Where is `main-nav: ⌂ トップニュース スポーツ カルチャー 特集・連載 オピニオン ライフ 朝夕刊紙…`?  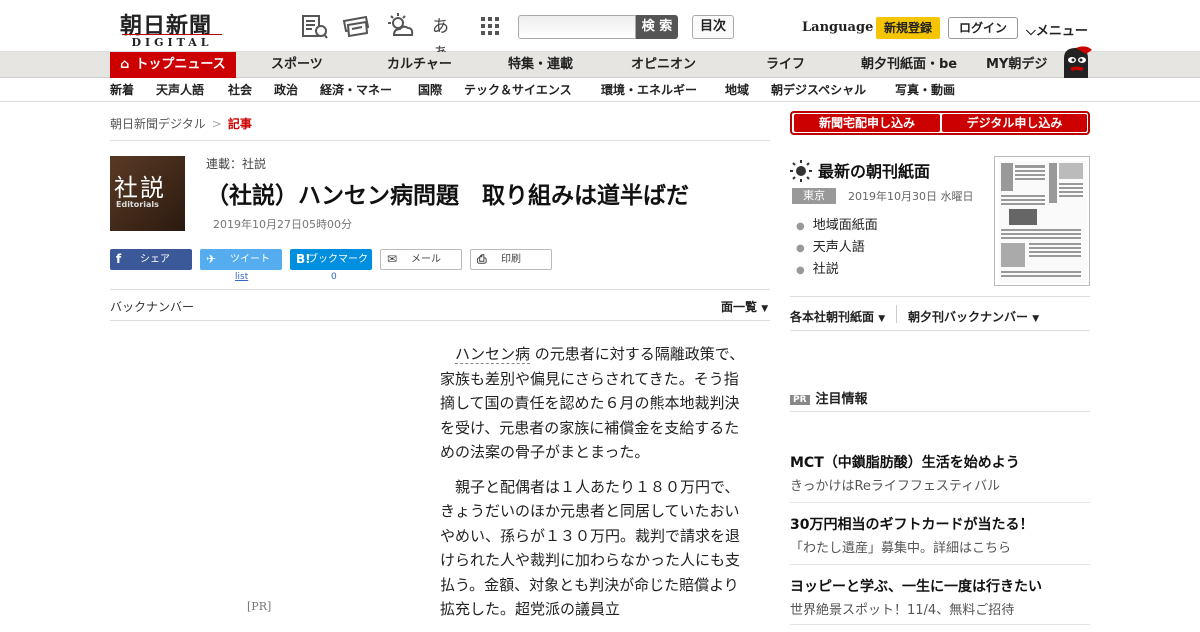
main-nav: ⌂ トップニュース スポーツ カルチャー 特集・連載 オピニオン ライフ 朝夕刊紙… is located at coordinates (600, 65).